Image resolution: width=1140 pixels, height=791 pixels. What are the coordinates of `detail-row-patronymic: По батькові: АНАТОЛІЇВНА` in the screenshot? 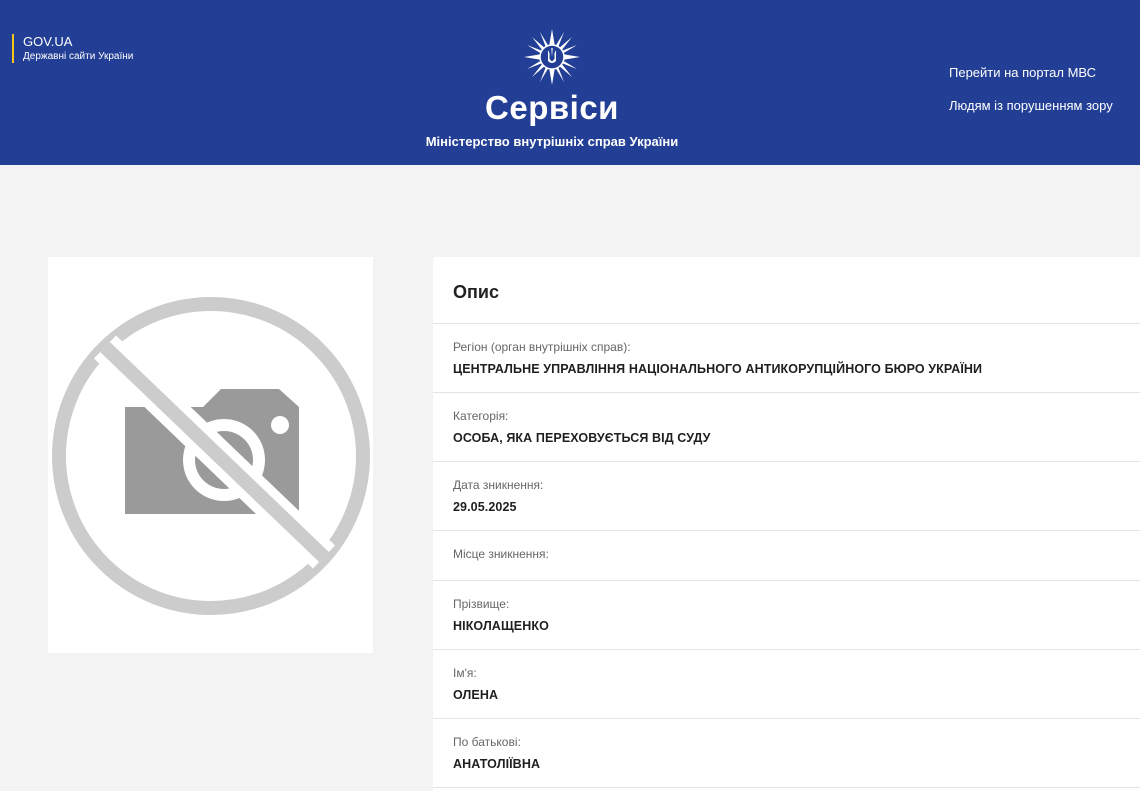 It's located at (786, 753).